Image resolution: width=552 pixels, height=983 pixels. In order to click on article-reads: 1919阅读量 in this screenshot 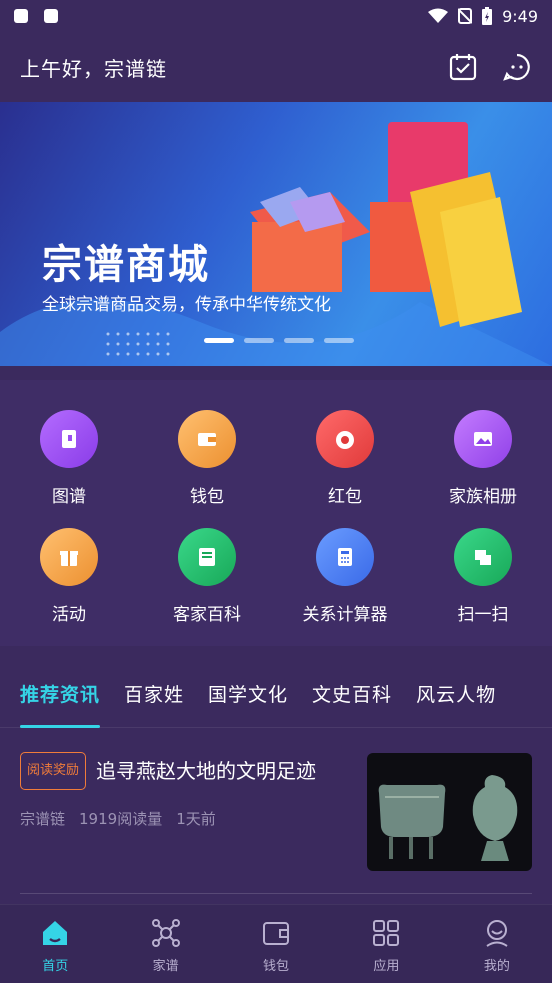, I will do `click(121, 819)`.